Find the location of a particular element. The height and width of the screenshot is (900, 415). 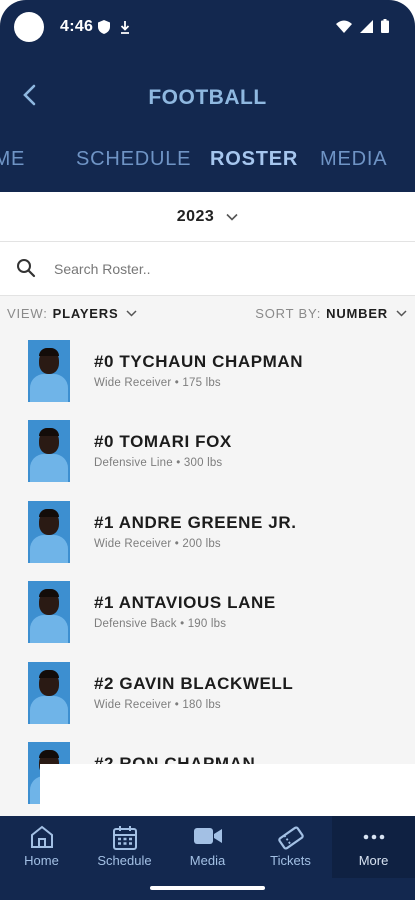

view-filter-label: VIEW: is located at coordinates (27, 313).